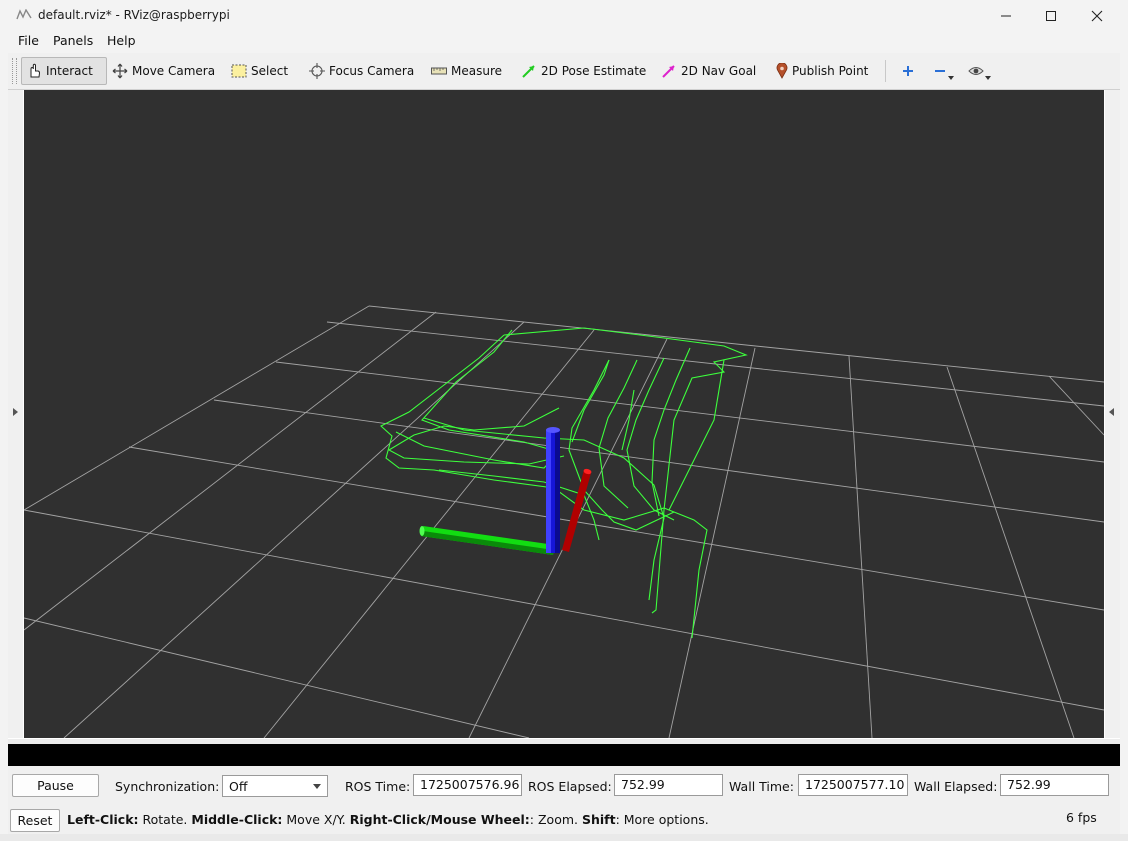 The height and width of the screenshot is (841, 1128). I want to click on synchronization-value: Off, so click(238, 786).